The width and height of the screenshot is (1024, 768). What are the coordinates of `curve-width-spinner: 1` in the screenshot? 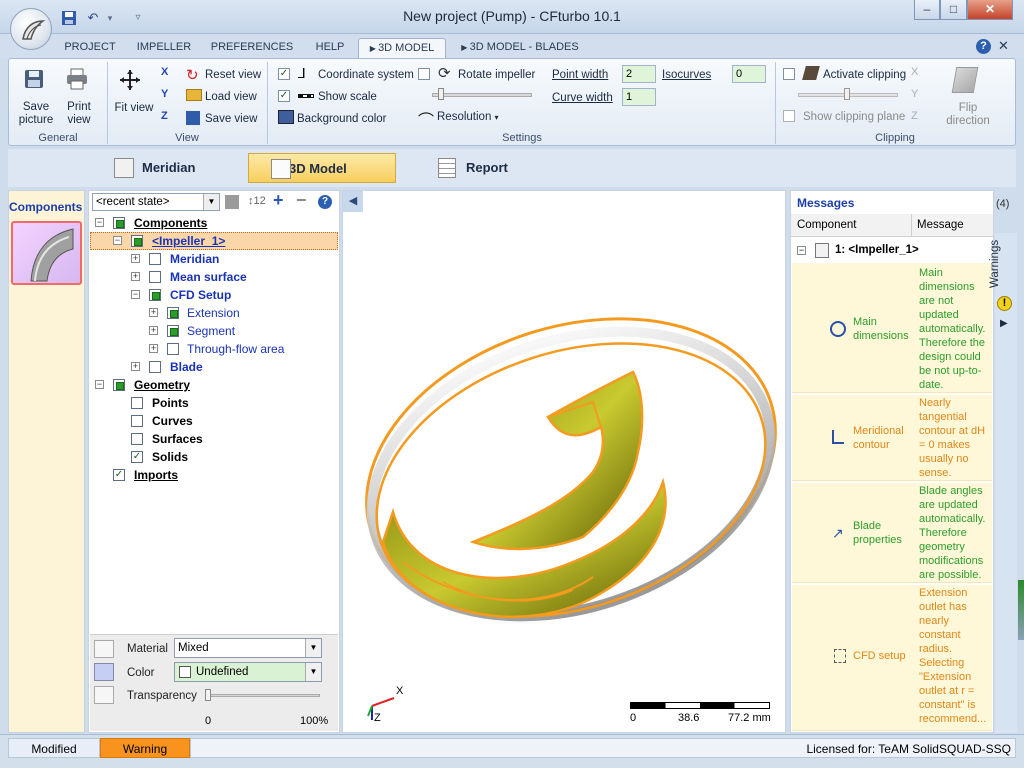 It's located at (639, 97).